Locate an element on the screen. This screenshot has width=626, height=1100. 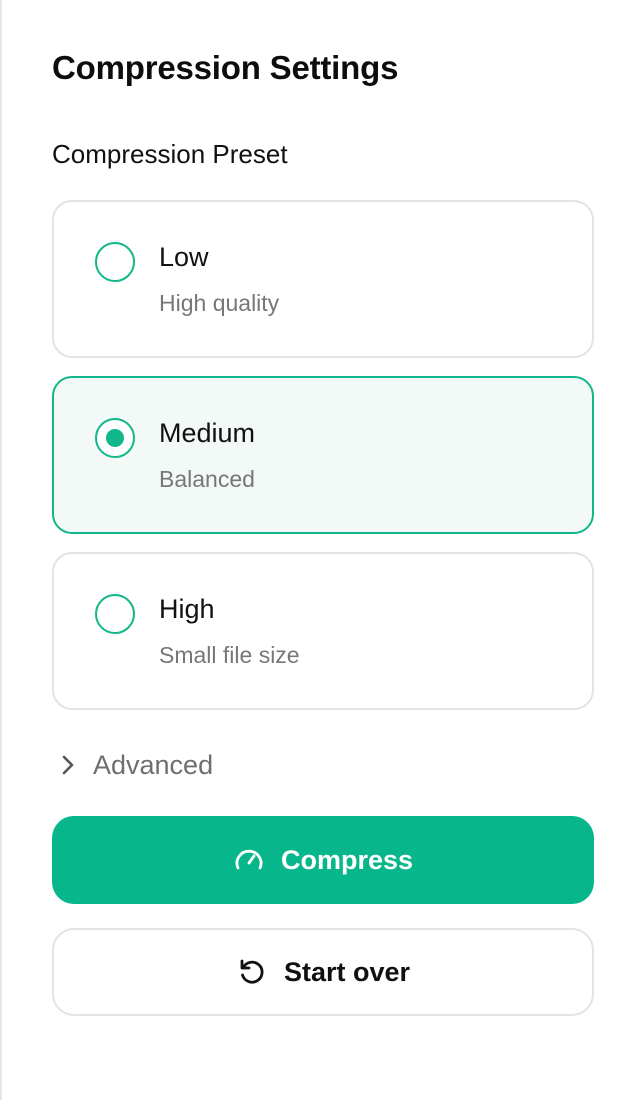
preset-title-medium: Medium is located at coordinates (207, 433).